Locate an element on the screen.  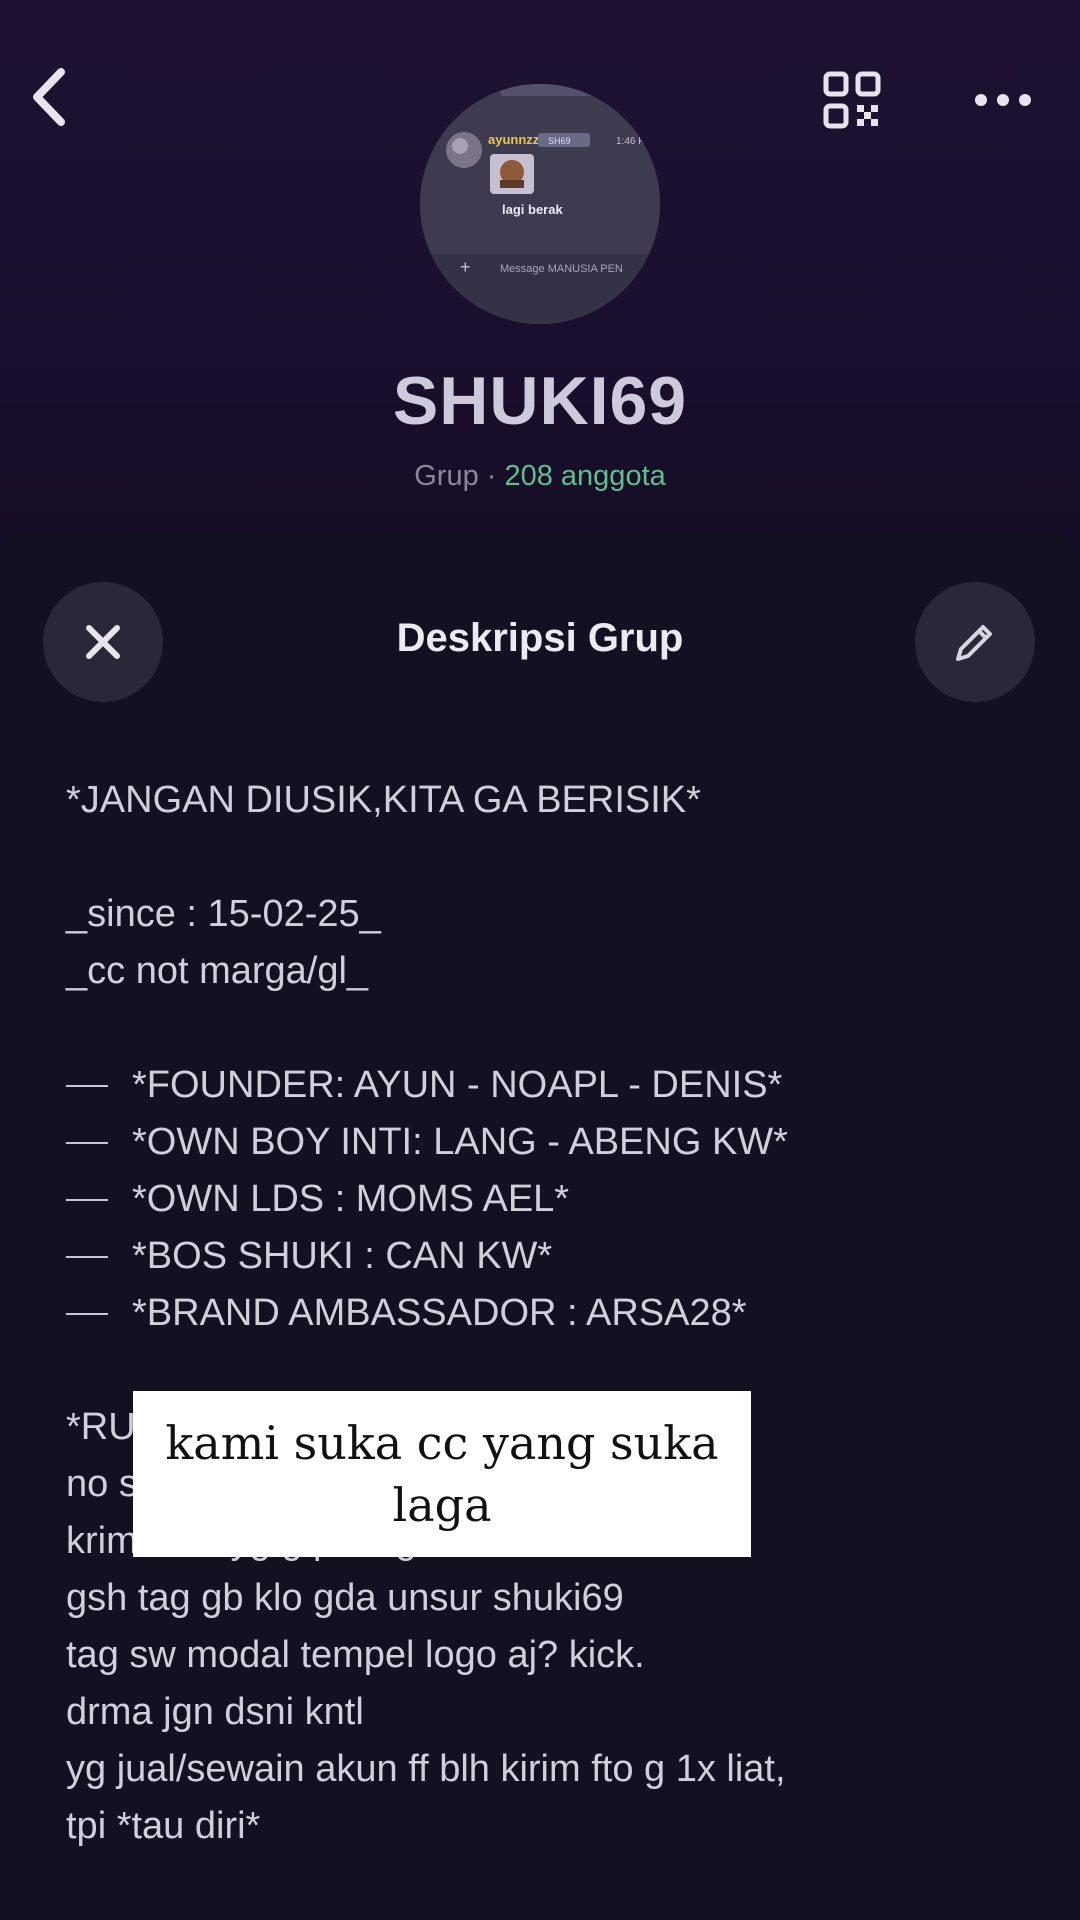
rule-line: drma jgn dsni kntl is located at coordinates (215, 1712).